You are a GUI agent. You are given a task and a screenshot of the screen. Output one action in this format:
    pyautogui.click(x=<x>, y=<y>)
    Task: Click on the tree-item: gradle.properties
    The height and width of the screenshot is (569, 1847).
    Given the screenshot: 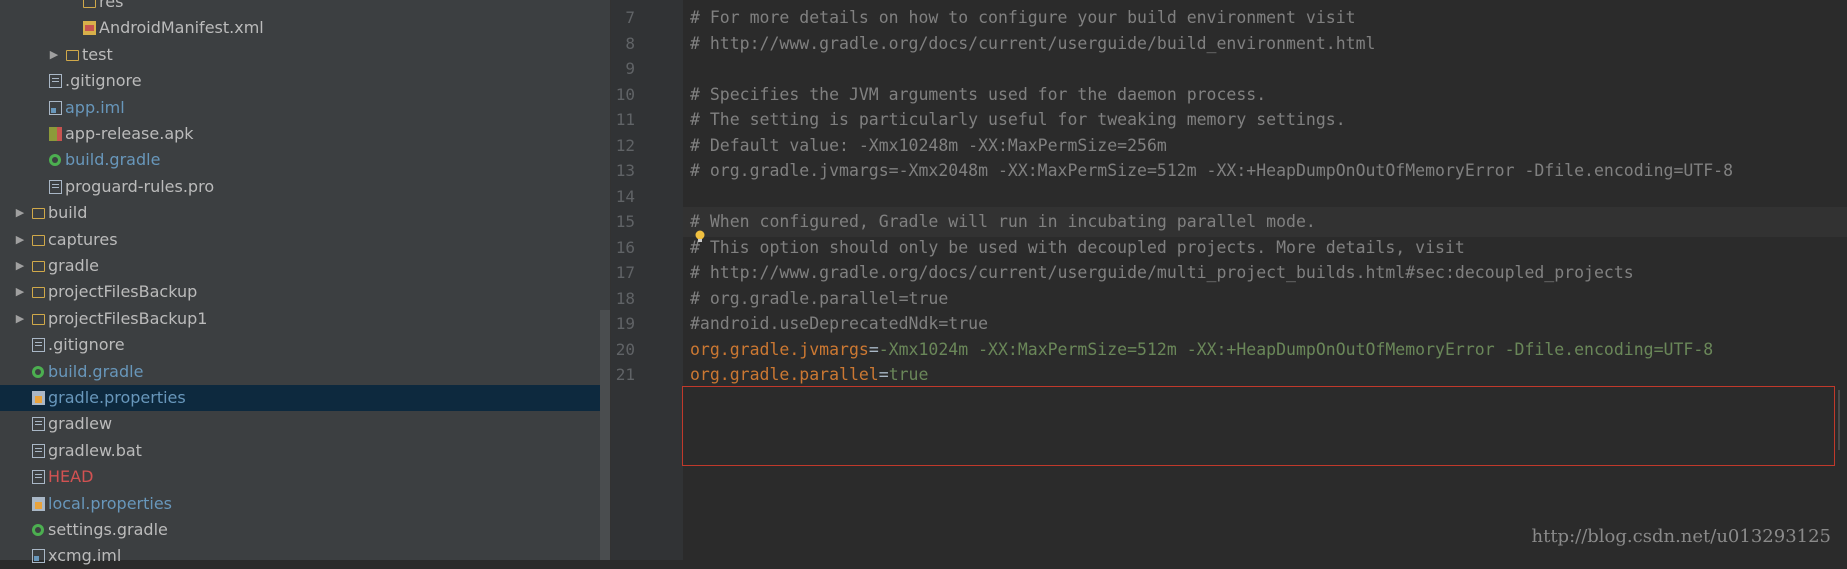 What is the action you would take?
    pyautogui.click(x=300, y=398)
    